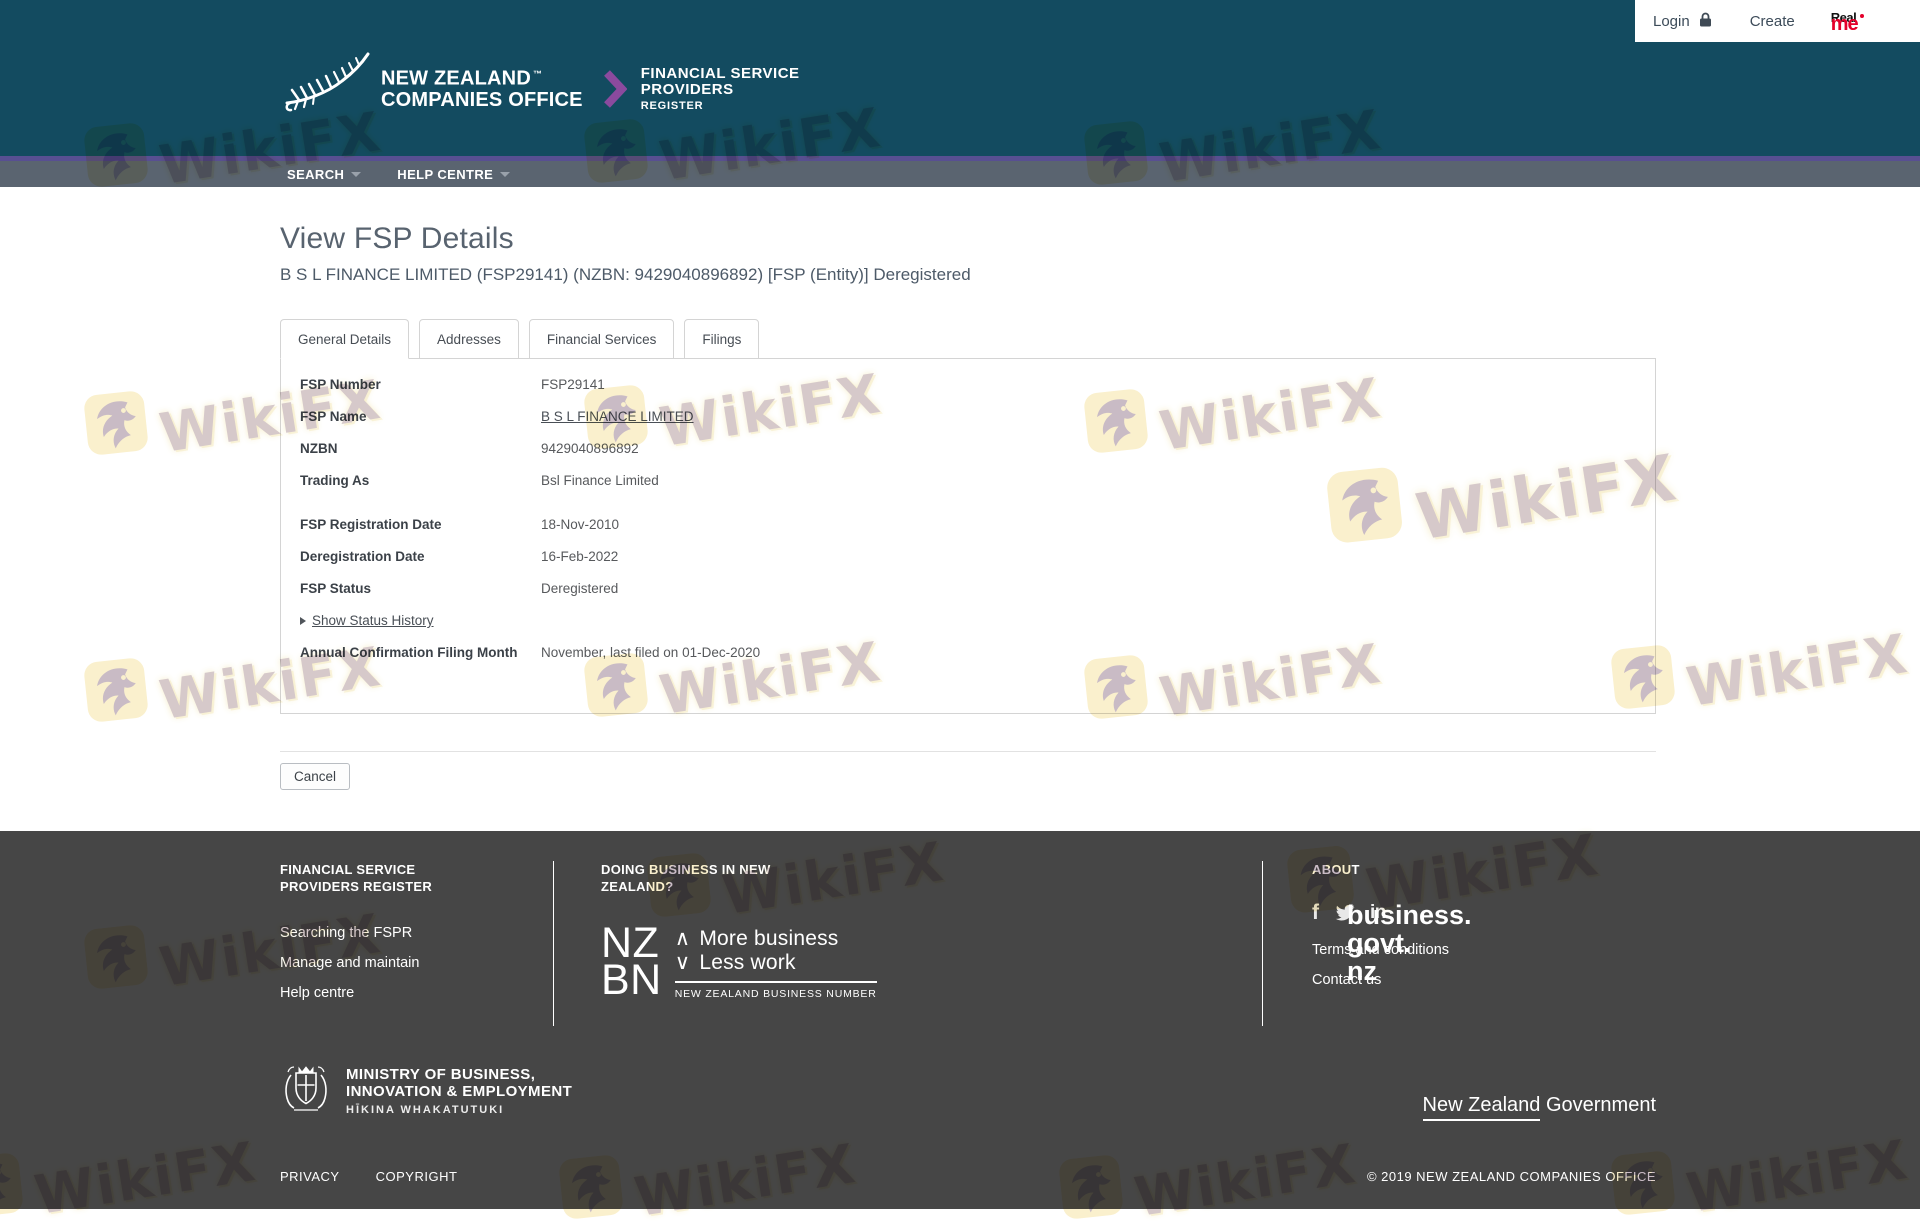 This screenshot has width=1920, height=1229. Describe the element at coordinates (967, 622) in the screenshot. I see `status-history-row: Show Status History` at that location.